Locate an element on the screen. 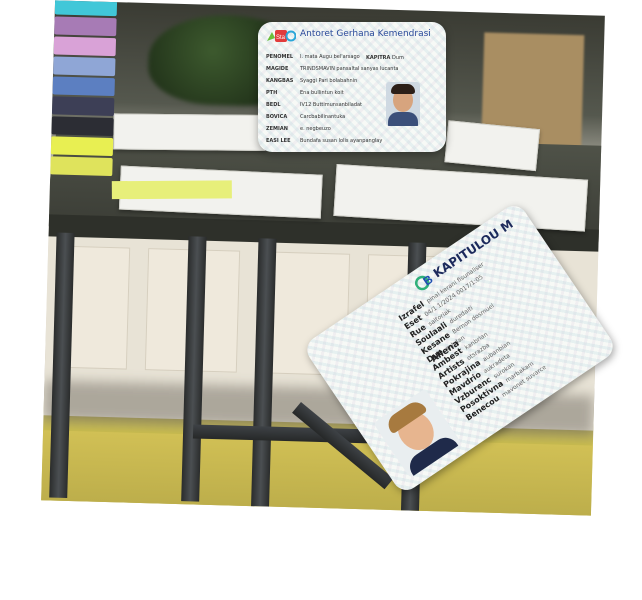  field-label: KANGBAS is located at coordinates (280, 81).